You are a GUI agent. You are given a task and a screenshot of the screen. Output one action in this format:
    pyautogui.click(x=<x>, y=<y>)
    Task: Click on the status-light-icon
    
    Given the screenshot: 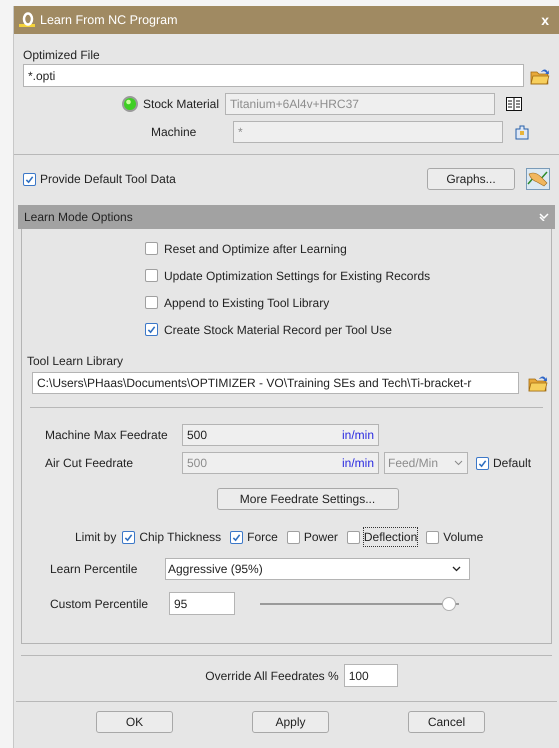 What is the action you would take?
    pyautogui.click(x=130, y=104)
    